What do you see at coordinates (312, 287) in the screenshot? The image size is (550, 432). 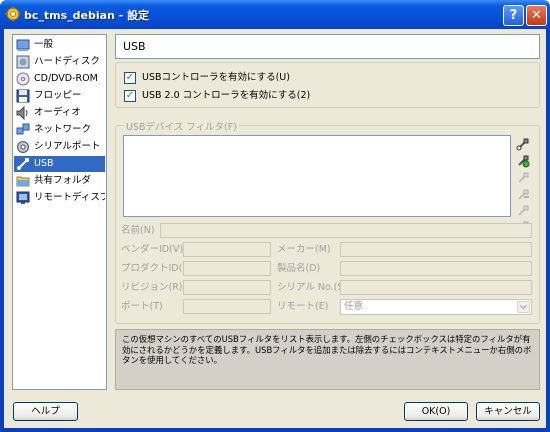 I see `serial-number-label: シリアル No.(S)` at bounding box center [312, 287].